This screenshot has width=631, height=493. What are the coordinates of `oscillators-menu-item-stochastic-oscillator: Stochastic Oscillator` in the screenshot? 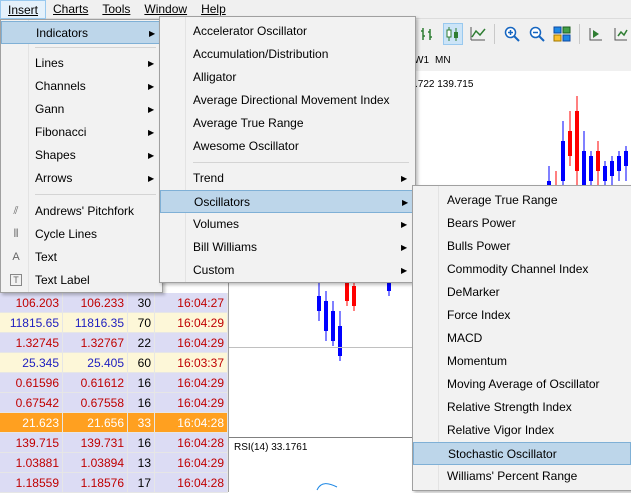 It's located at (522, 453).